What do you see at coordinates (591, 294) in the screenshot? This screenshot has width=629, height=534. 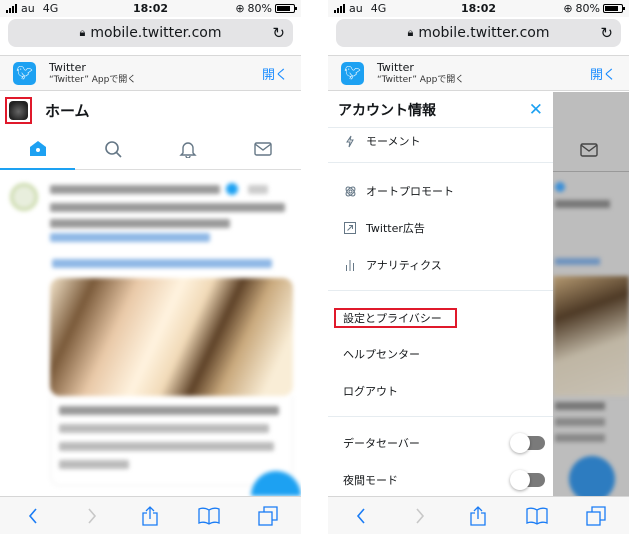 I see `dimmed-background-overlay` at bounding box center [591, 294].